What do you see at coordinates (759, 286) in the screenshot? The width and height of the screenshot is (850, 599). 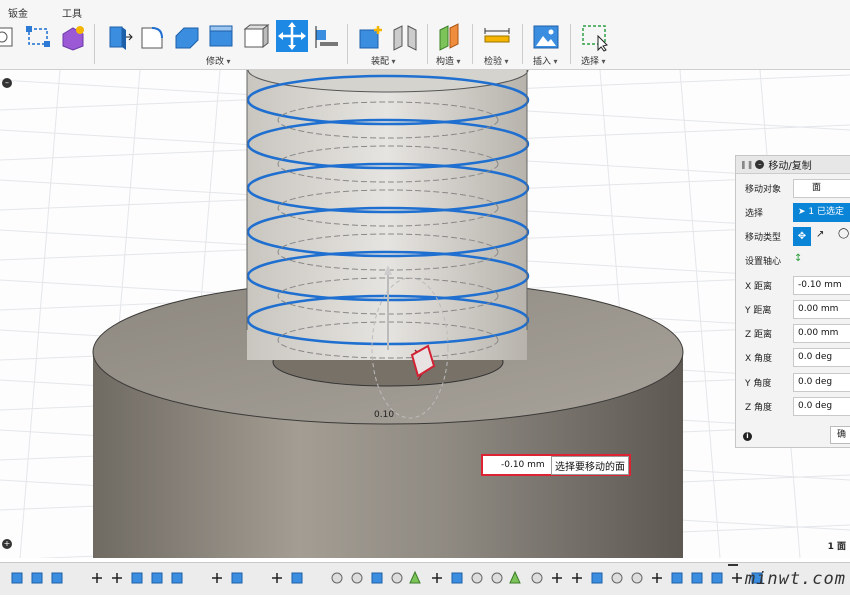 I see `label-x-distance: X 距离` at bounding box center [759, 286].